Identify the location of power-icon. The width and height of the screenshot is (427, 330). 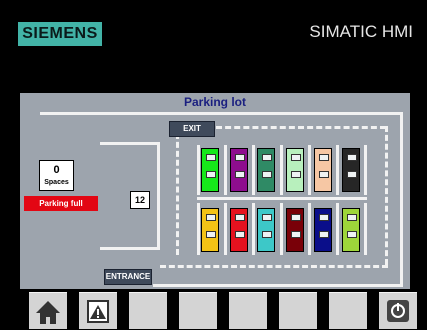
(398, 311).